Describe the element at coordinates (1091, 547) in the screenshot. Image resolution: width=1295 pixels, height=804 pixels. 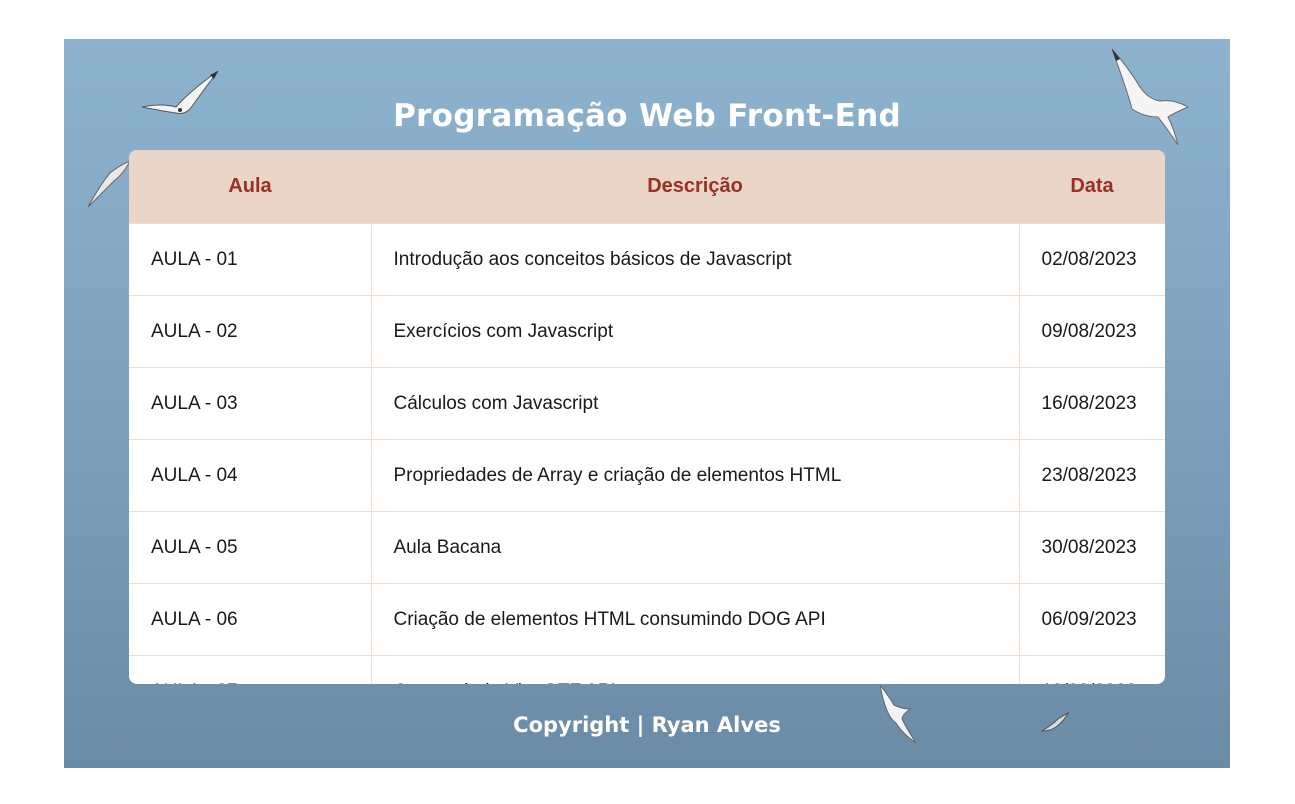
I see `cell-data: 30/08/2023` at that location.